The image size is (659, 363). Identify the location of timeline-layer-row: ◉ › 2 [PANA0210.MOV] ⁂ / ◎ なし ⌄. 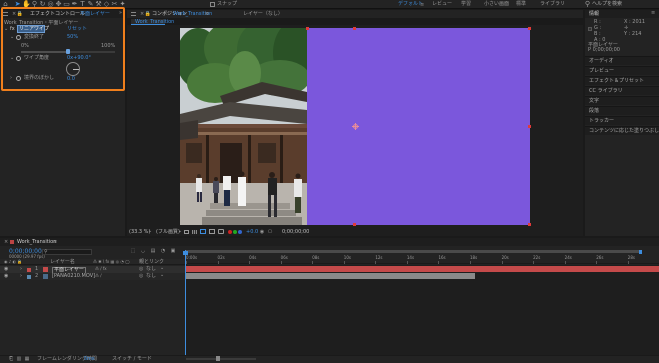
(92, 276).